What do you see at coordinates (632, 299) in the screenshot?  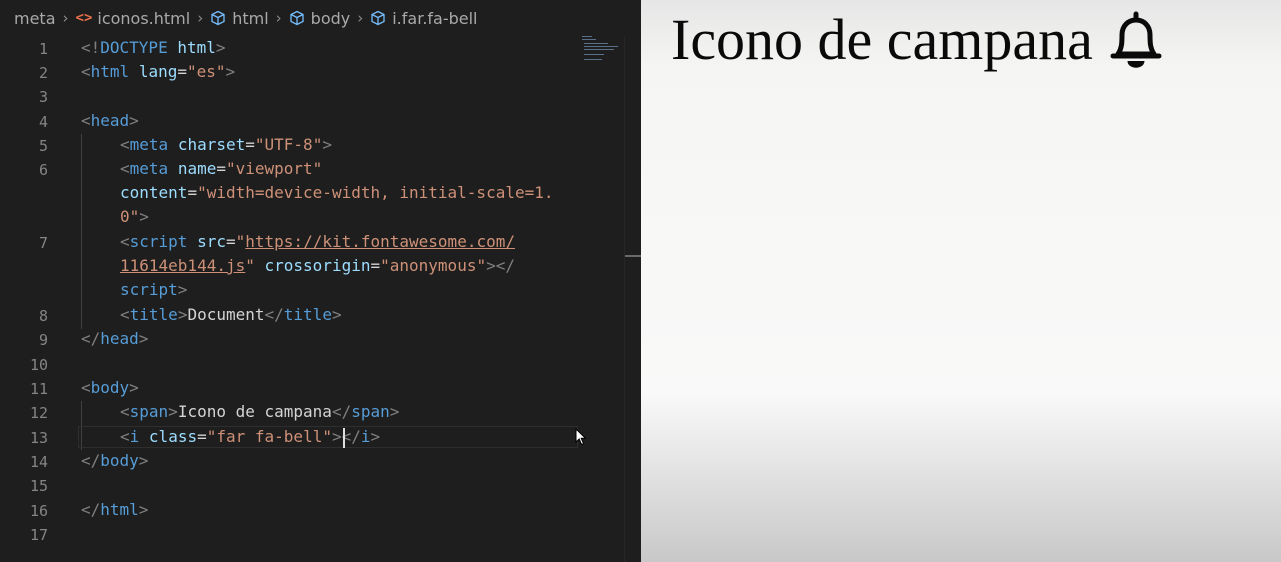 I see `editor-scrollbar` at bounding box center [632, 299].